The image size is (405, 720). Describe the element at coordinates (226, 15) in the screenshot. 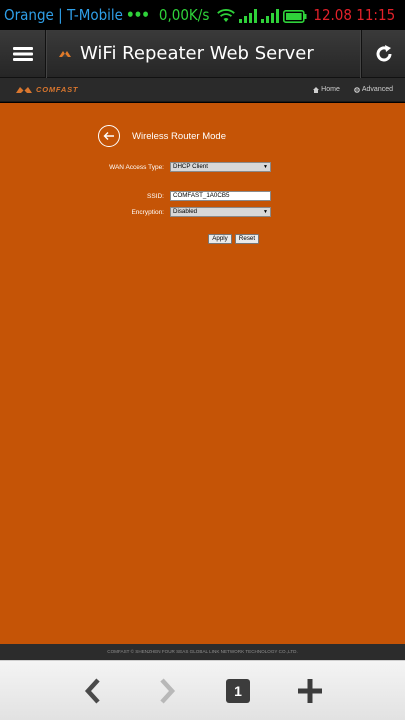

I see `wifi-icon` at that location.